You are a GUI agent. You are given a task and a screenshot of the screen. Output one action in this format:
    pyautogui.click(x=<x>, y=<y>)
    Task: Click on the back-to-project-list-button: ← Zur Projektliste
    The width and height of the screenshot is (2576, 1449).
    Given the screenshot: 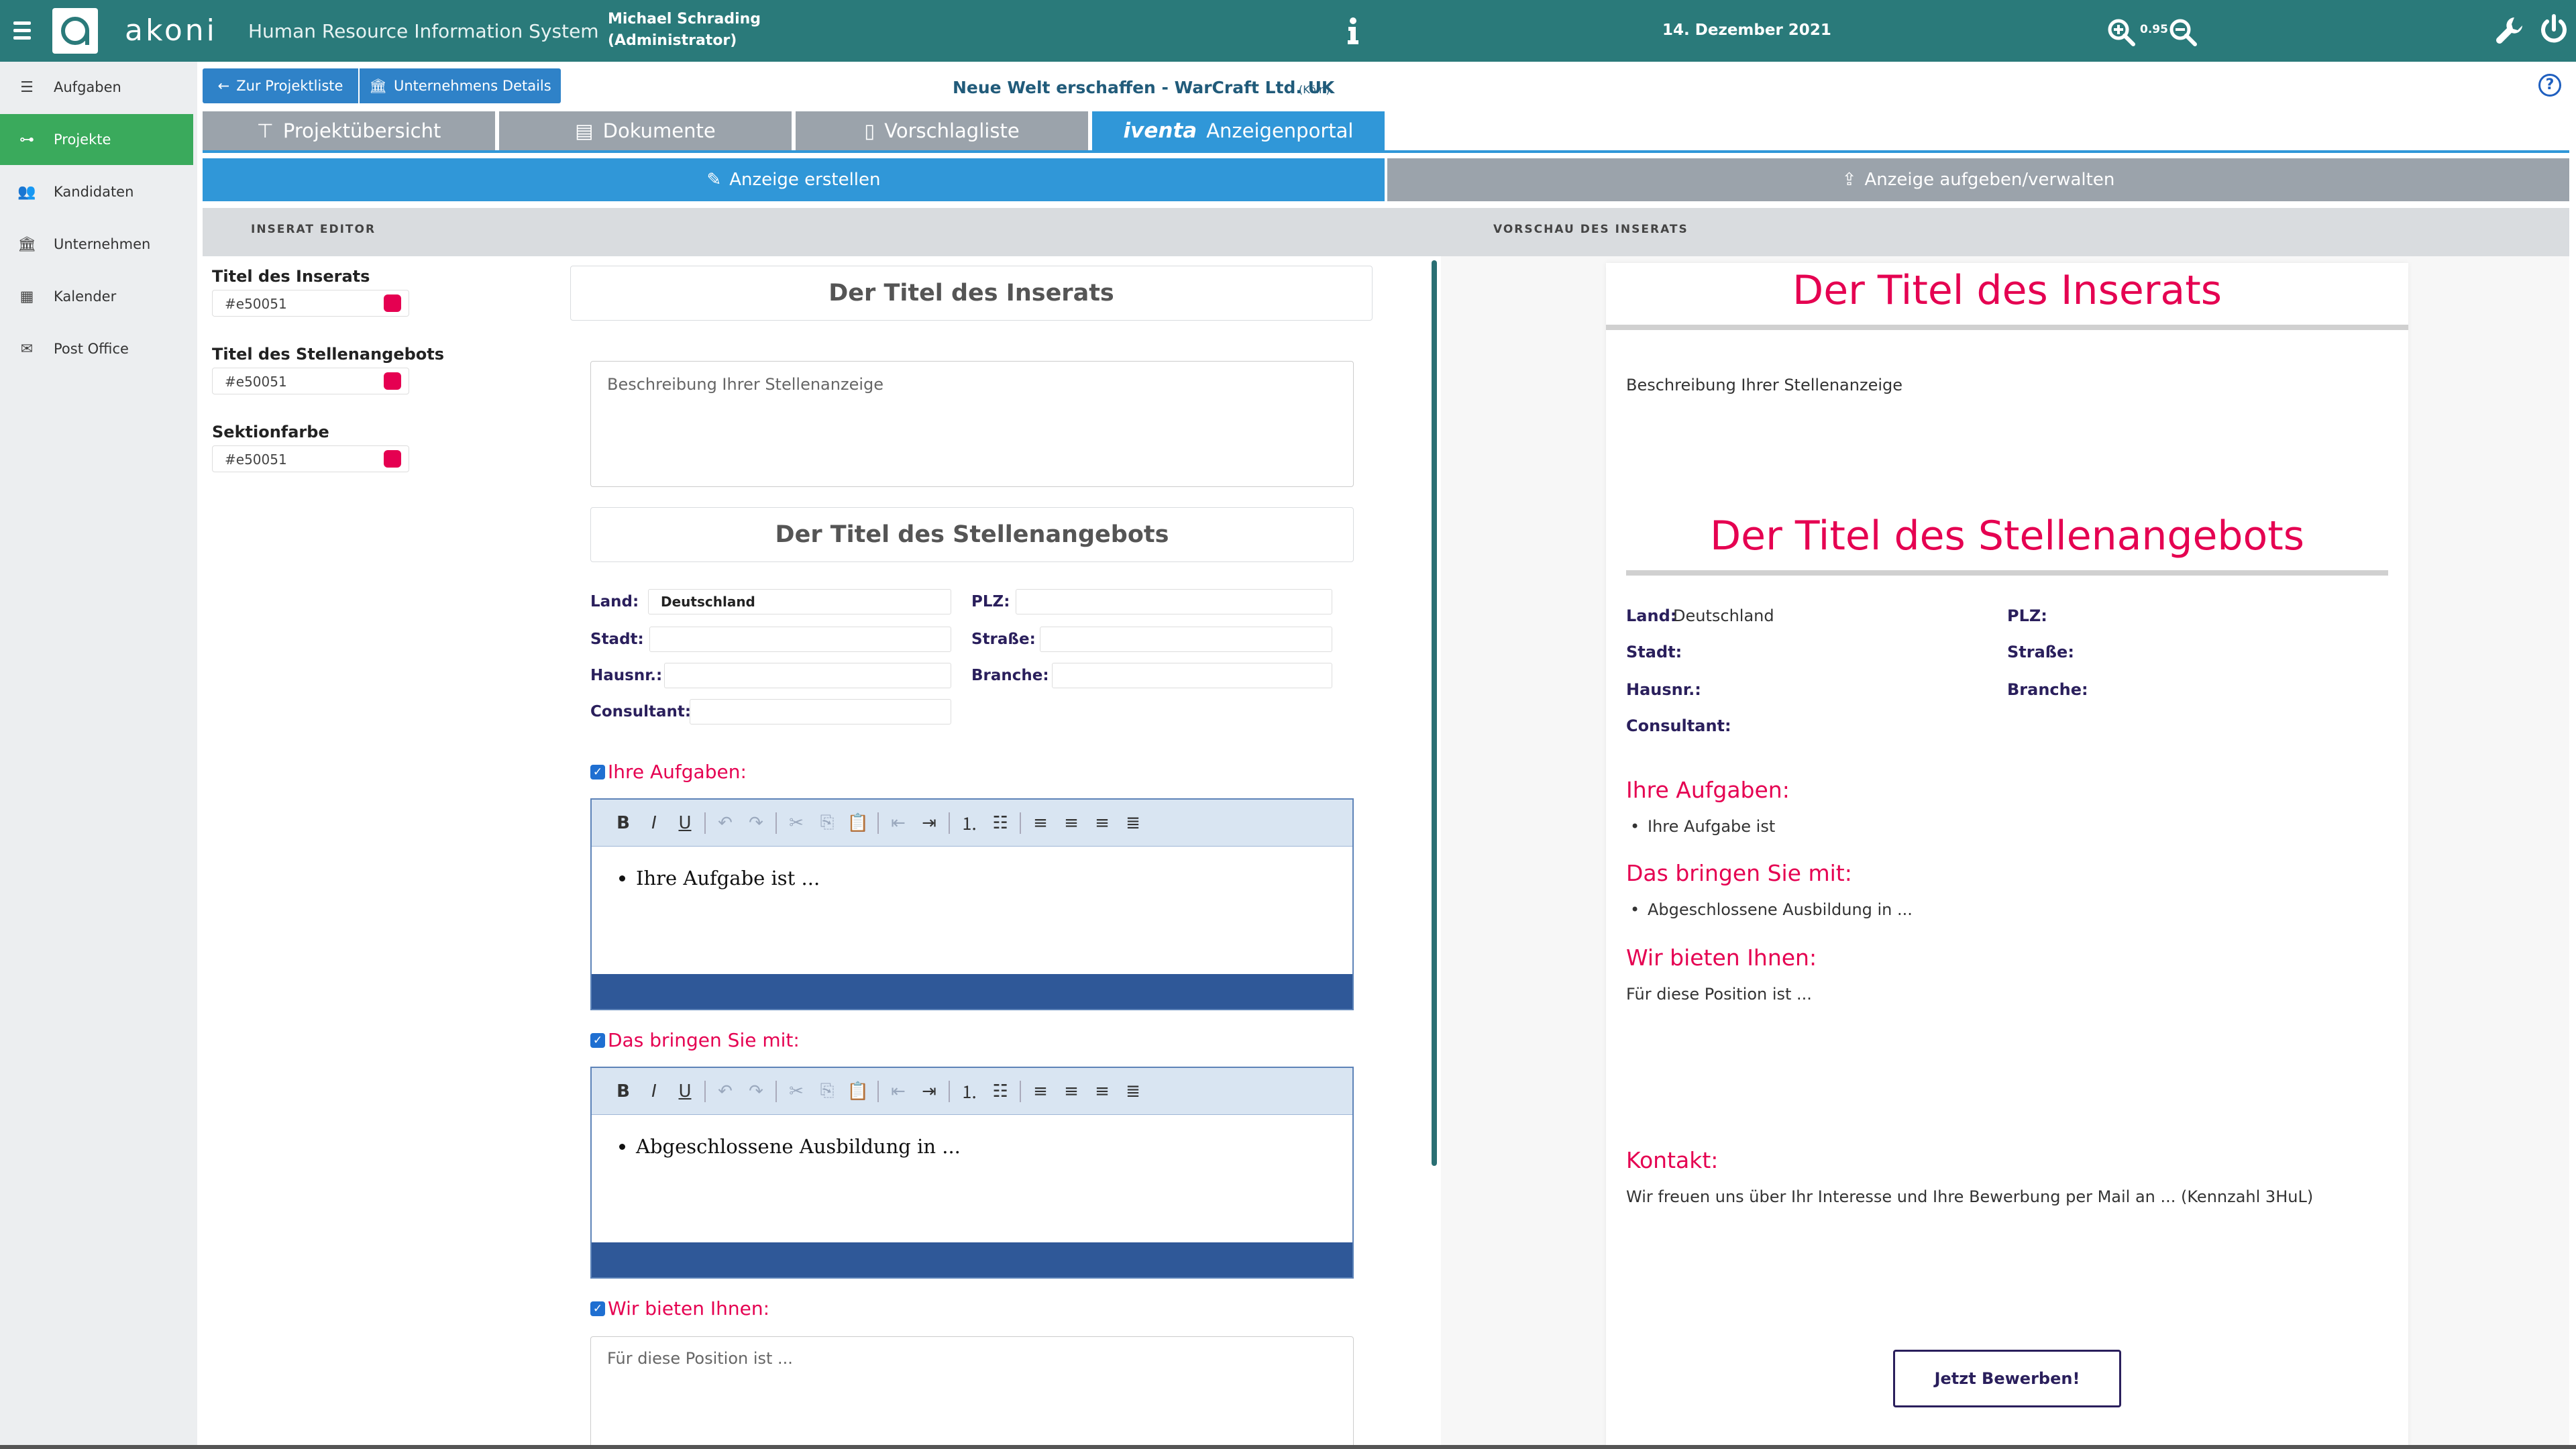 What is the action you would take?
    pyautogui.click(x=280, y=85)
    